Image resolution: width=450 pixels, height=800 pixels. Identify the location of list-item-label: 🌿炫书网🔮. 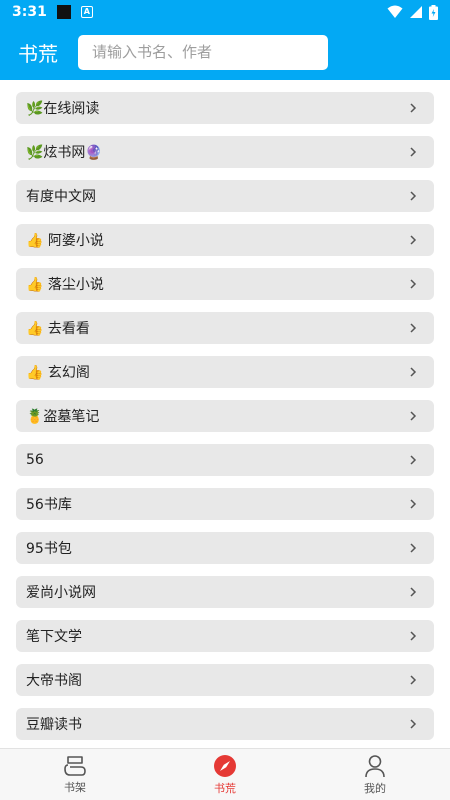
(64, 153).